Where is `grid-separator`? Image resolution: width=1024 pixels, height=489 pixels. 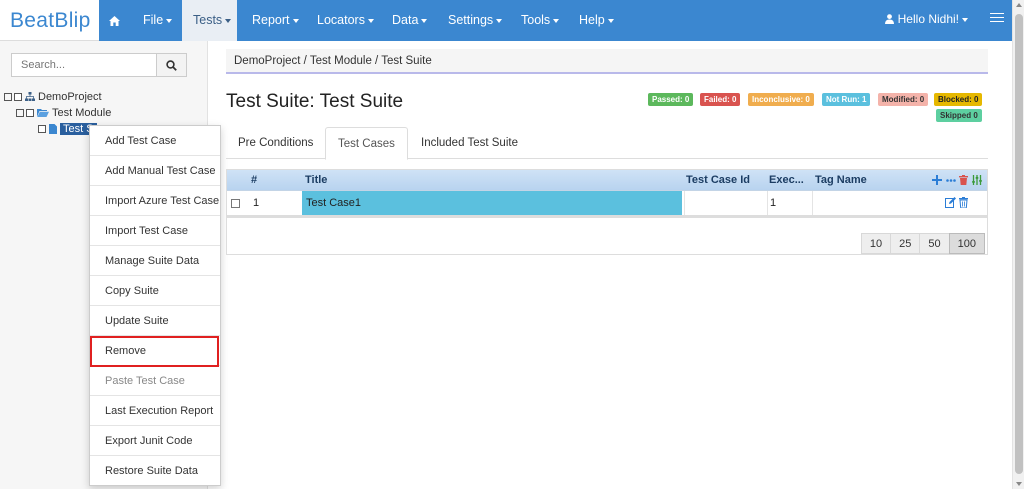 grid-separator is located at coordinates (607, 217).